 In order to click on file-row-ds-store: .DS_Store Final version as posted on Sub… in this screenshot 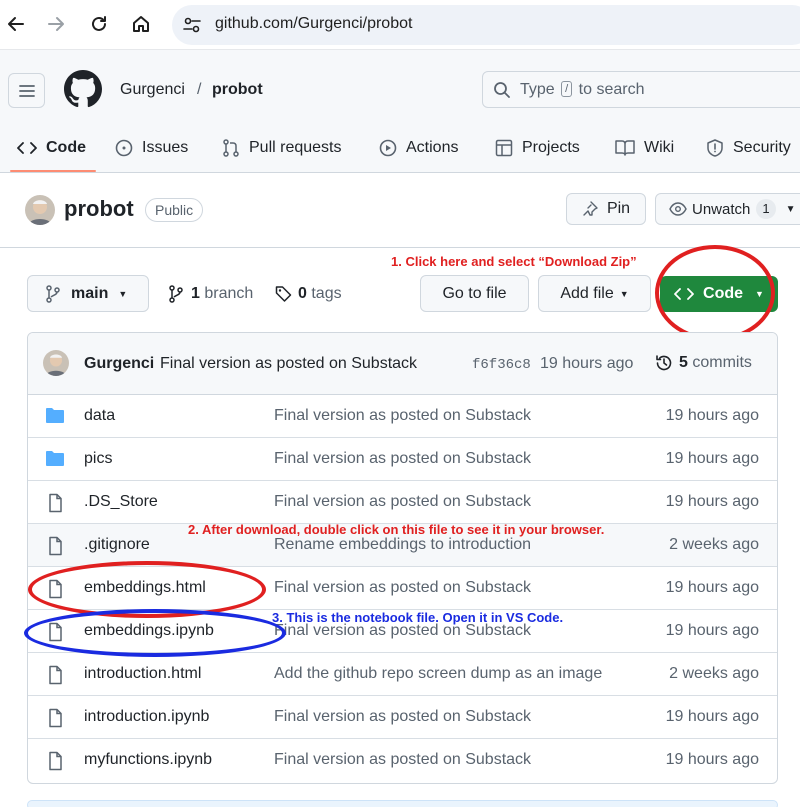, I will do `click(402, 502)`.